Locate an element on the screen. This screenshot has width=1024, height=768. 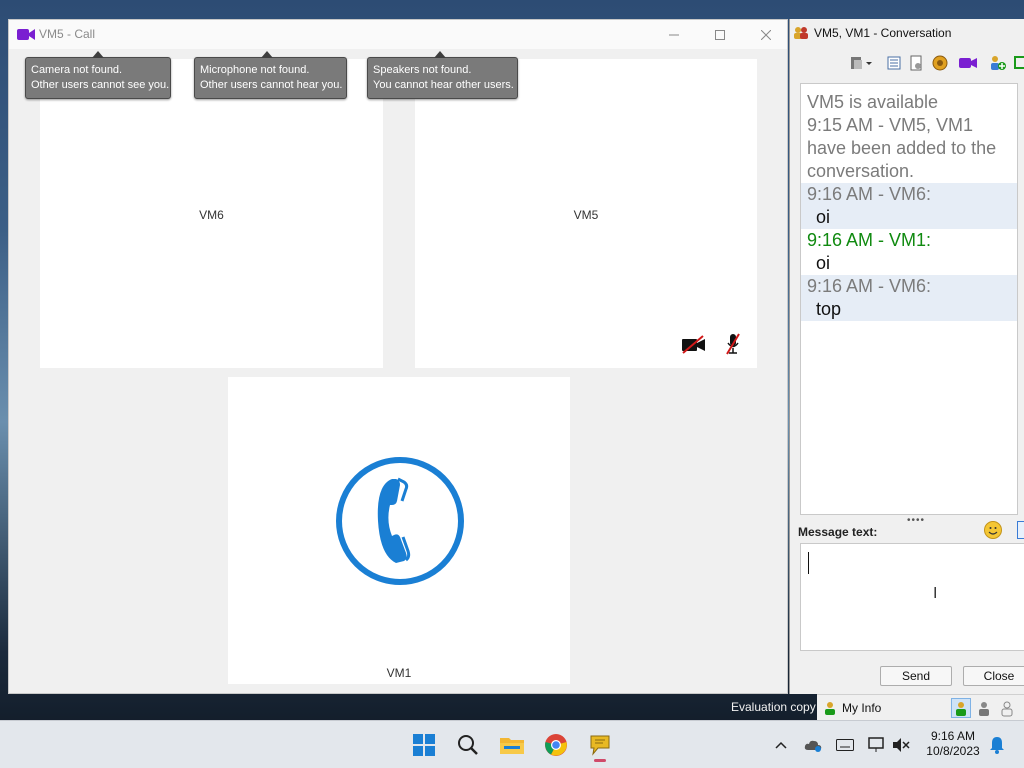
keyboard-icon is located at coordinates (845, 745).